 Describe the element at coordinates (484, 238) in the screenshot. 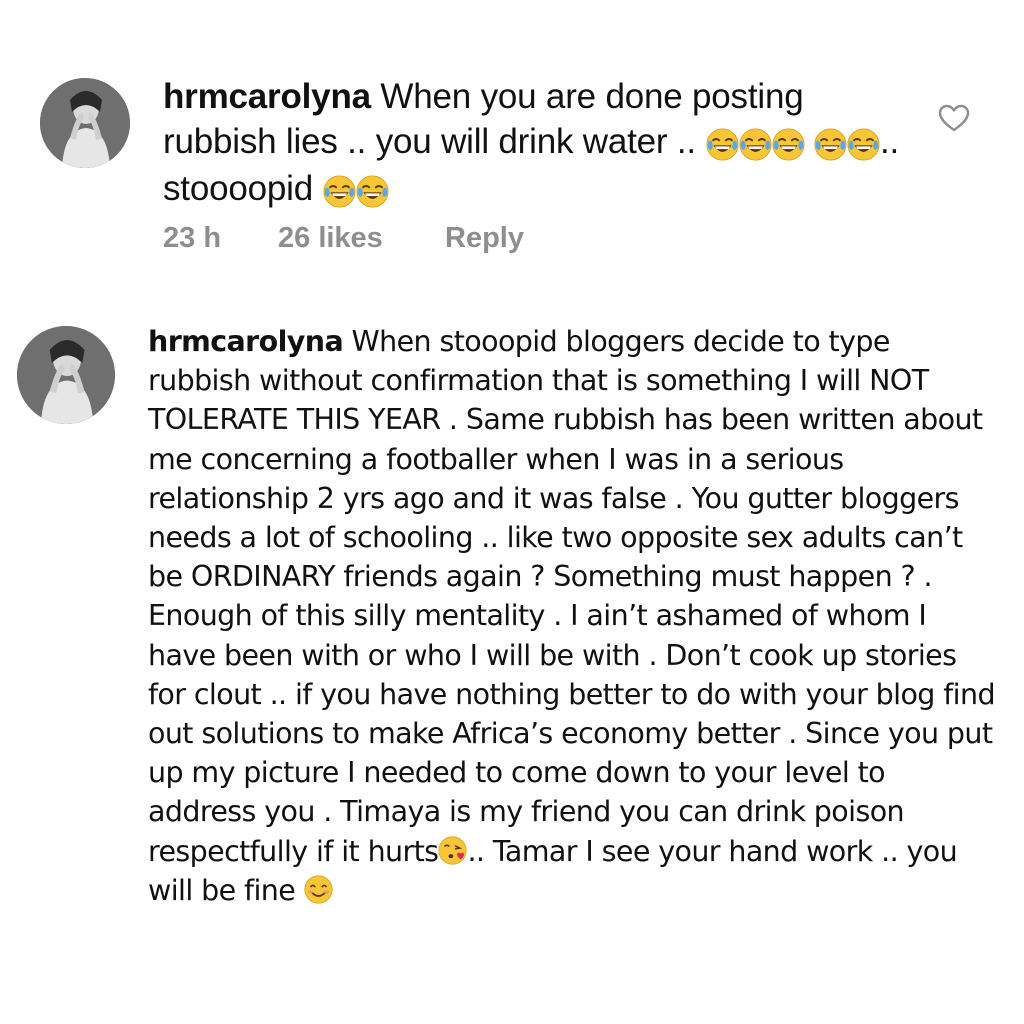

I see `reply-button: Reply` at that location.